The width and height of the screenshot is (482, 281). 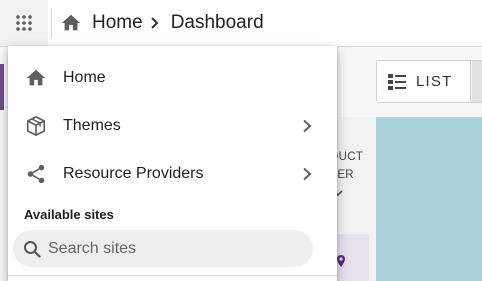 I want to click on menu-item-label: Home, so click(x=84, y=77).